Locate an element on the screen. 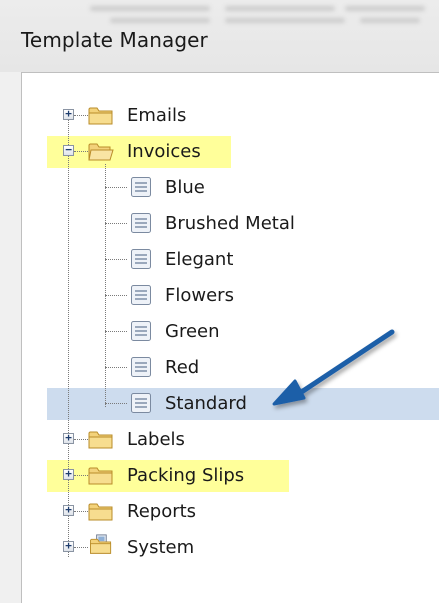  tree-node-label: System is located at coordinates (161, 547).